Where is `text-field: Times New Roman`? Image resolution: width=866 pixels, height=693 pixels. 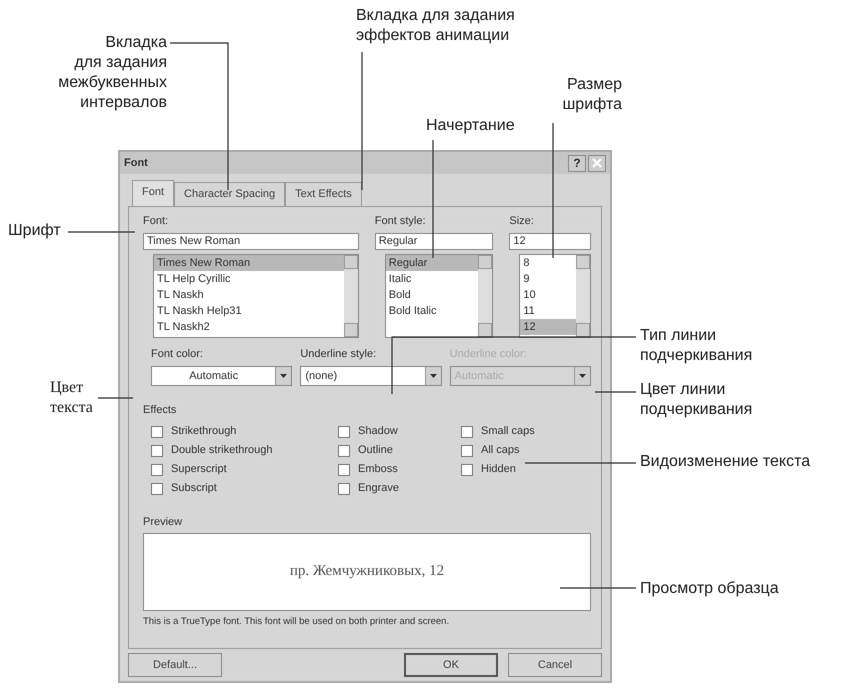 text-field: Times New Roman is located at coordinates (251, 241).